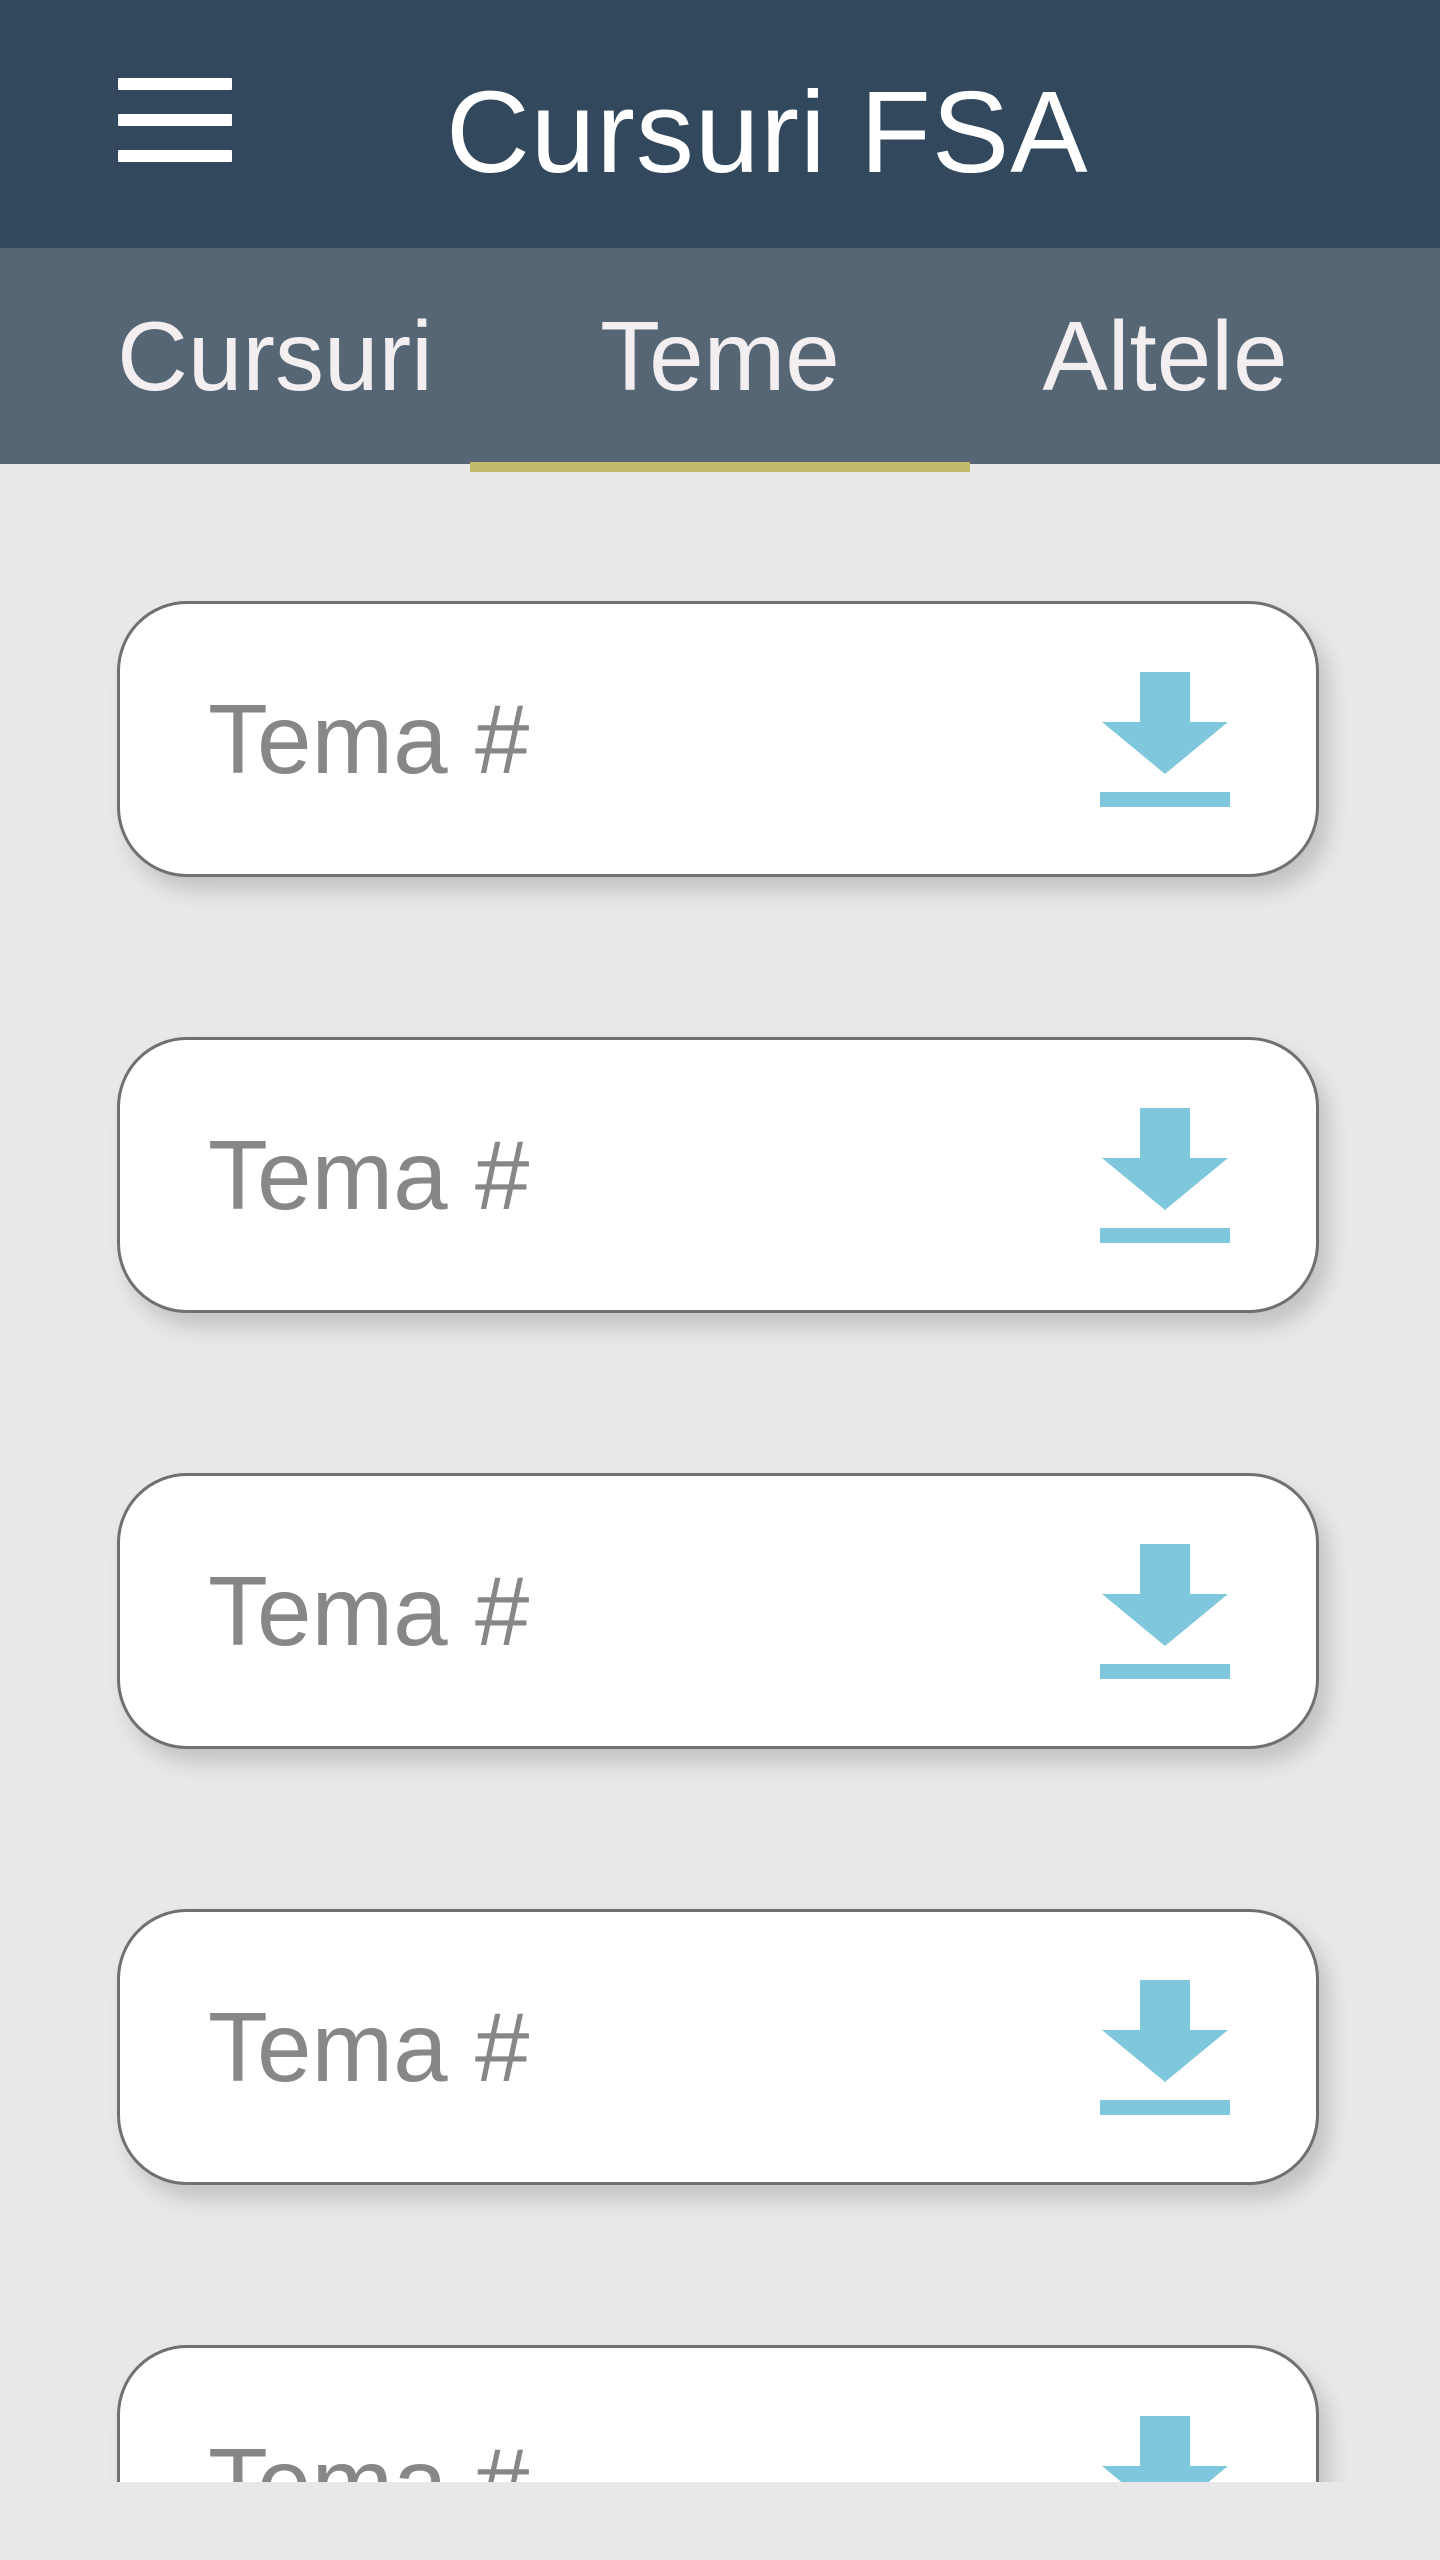 This screenshot has width=1440, height=2560. What do you see at coordinates (720, 467) in the screenshot?
I see `selected-tab-indicator` at bounding box center [720, 467].